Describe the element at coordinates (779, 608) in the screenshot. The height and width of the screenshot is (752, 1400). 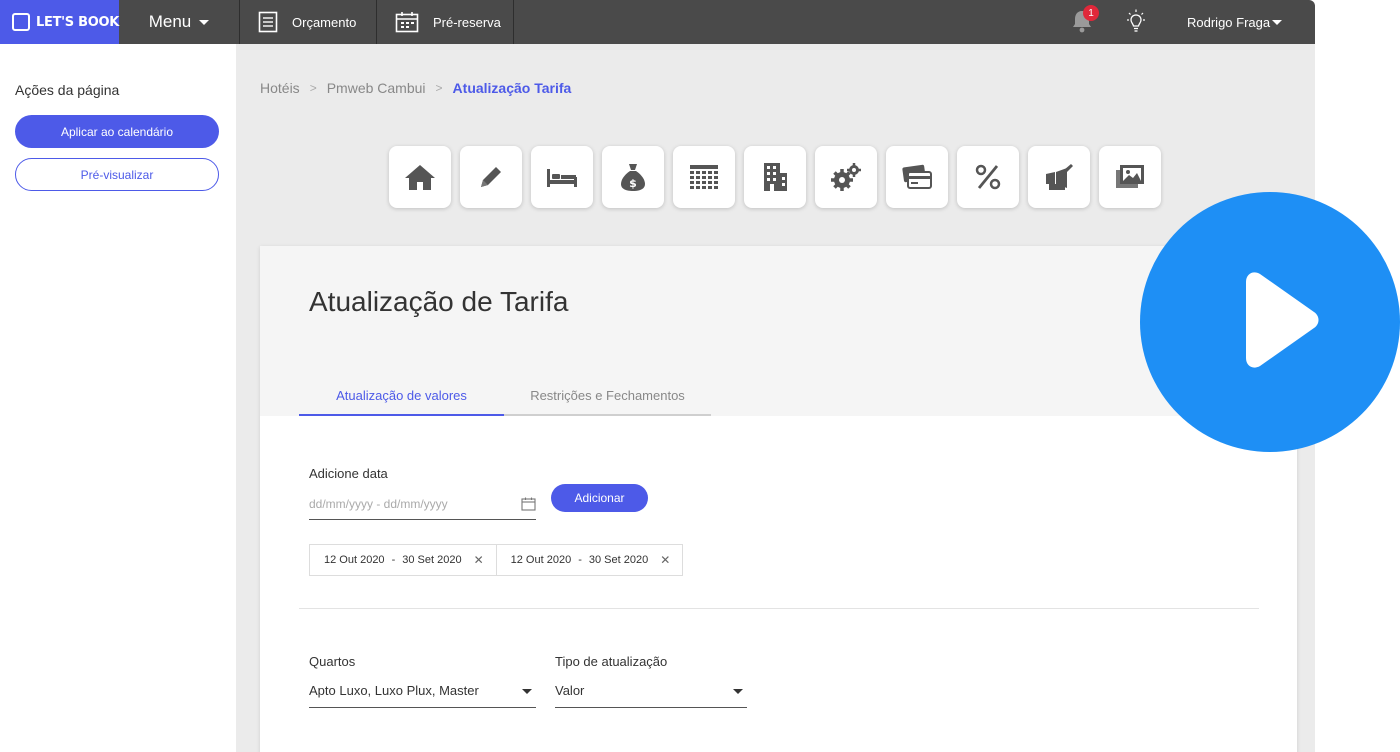
I see `section-divider` at that location.